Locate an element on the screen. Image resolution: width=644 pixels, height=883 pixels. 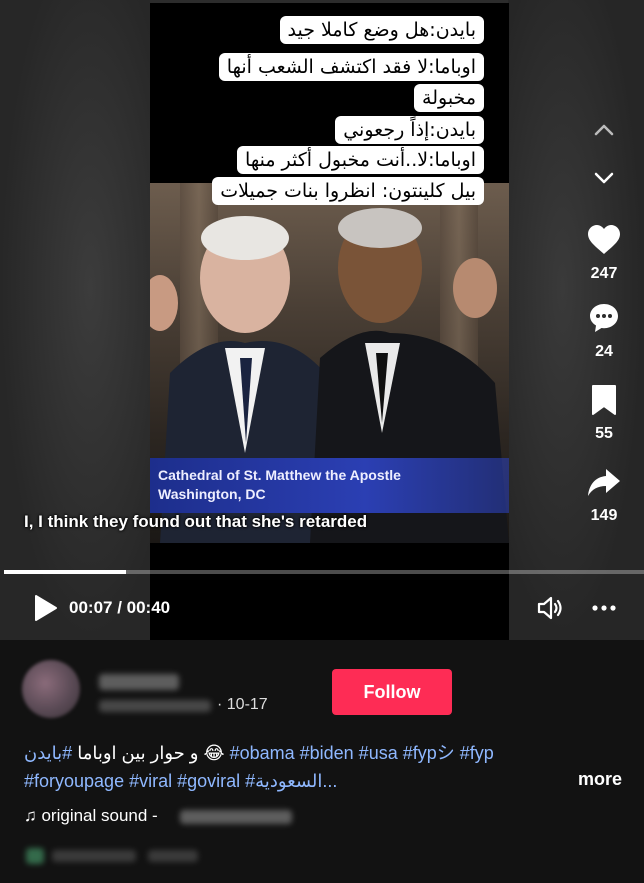
sound-link: ♫ original sound - is located at coordinates (91, 816).